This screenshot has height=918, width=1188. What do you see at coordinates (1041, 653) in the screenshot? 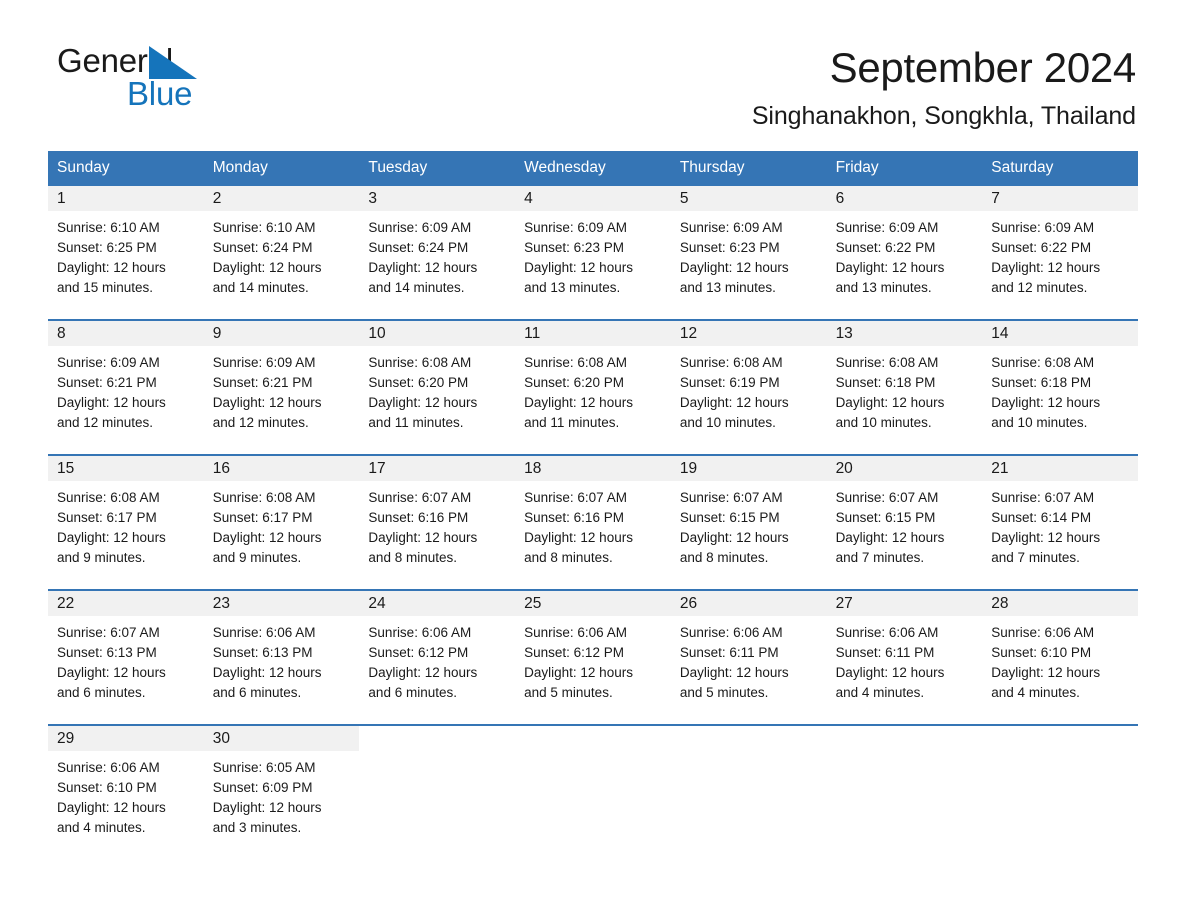
I see `sunset-text: Sunset: 6:10 PM` at bounding box center [1041, 653].